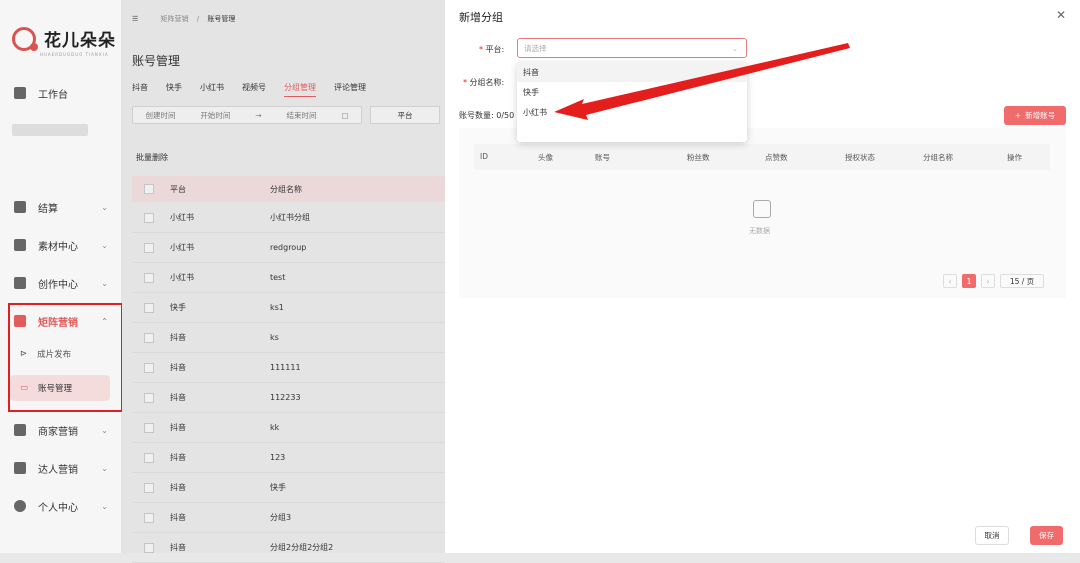 This screenshot has width=1080, height=563. What do you see at coordinates (80, 41) in the screenshot?
I see `logo-text: 花儿朵朵` at bounding box center [80, 41].